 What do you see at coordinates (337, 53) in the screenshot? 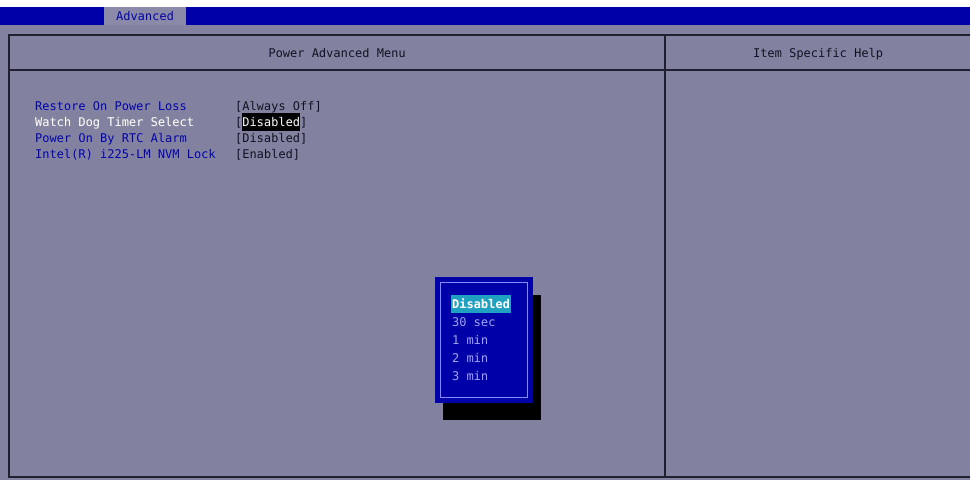
I see `panel-title: Power Advanced Menu` at bounding box center [337, 53].